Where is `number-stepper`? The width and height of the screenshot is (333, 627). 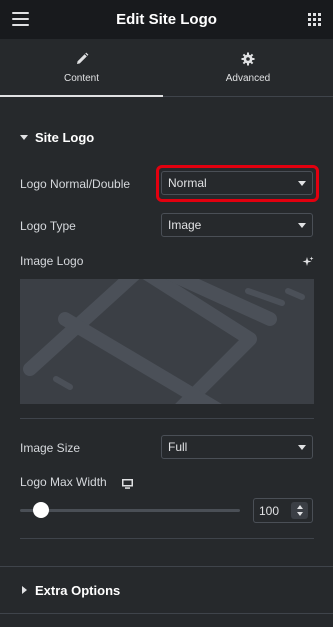
number-stepper is located at coordinates (299, 510).